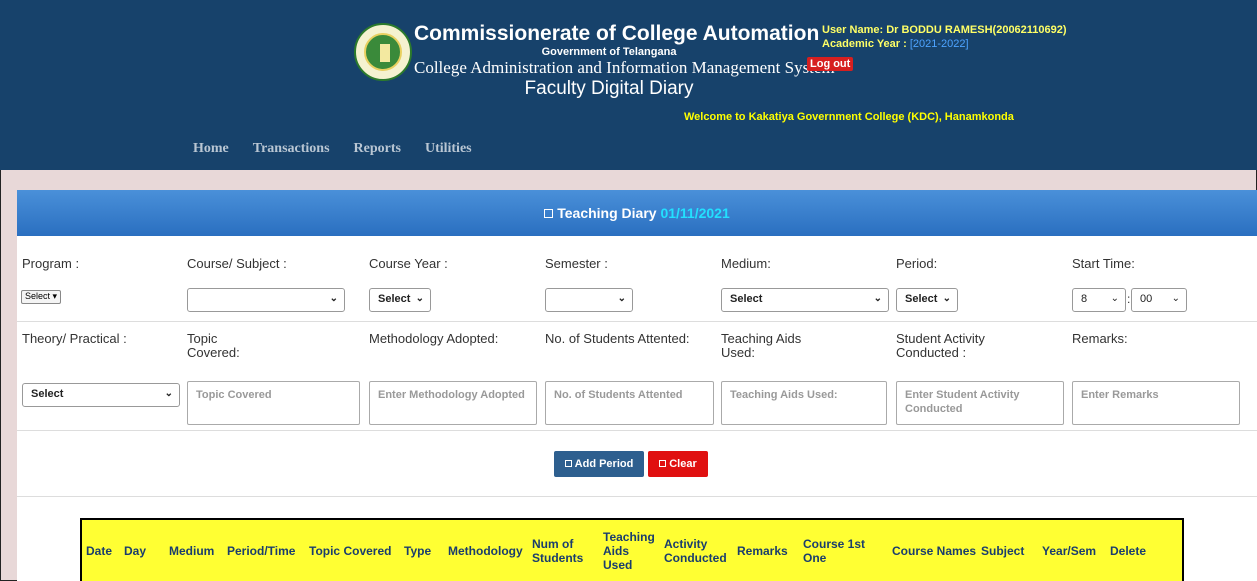 The image size is (1257, 581). What do you see at coordinates (834, 550) in the screenshot?
I see `th-course-1st-one: Course 1st One` at bounding box center [834, 550].